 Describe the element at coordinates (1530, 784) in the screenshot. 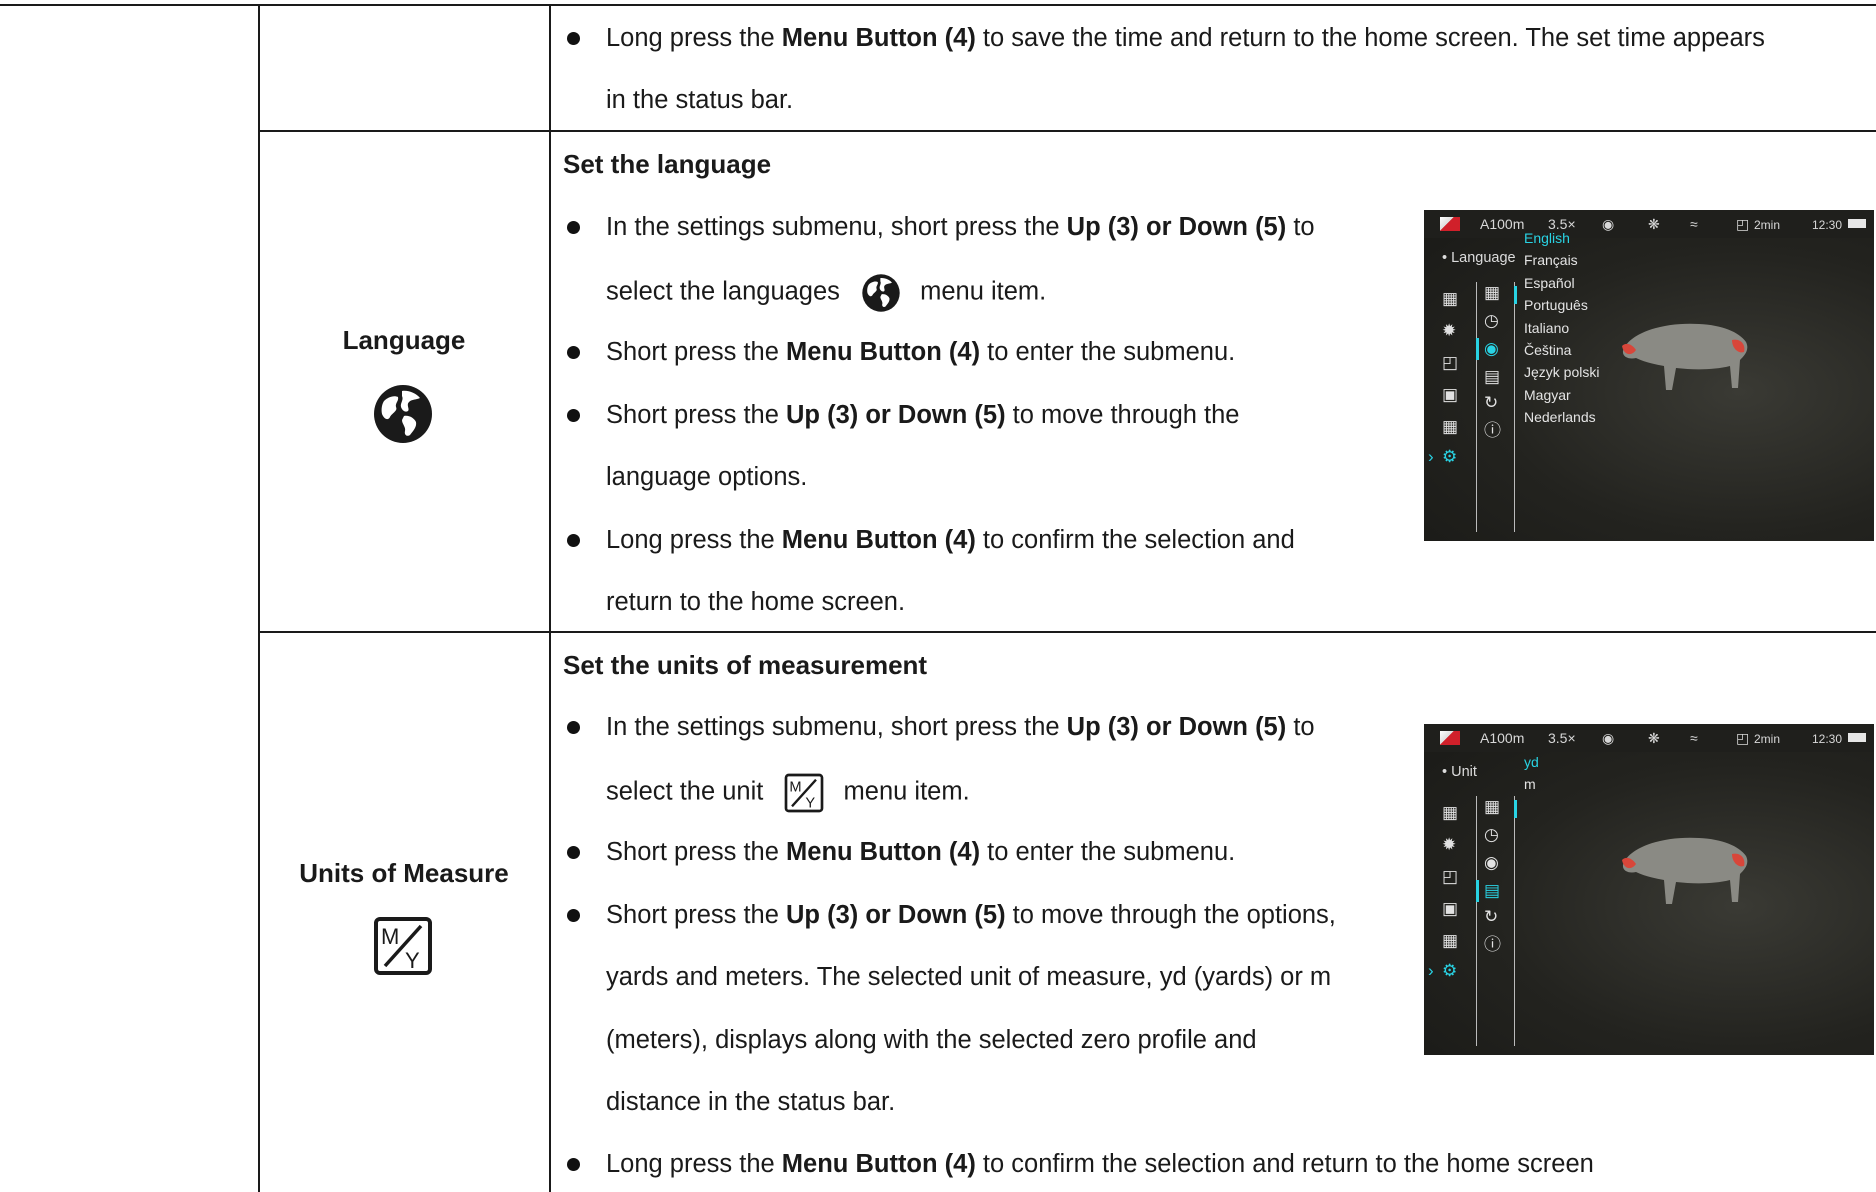

I see `menu-option: m` at that location.